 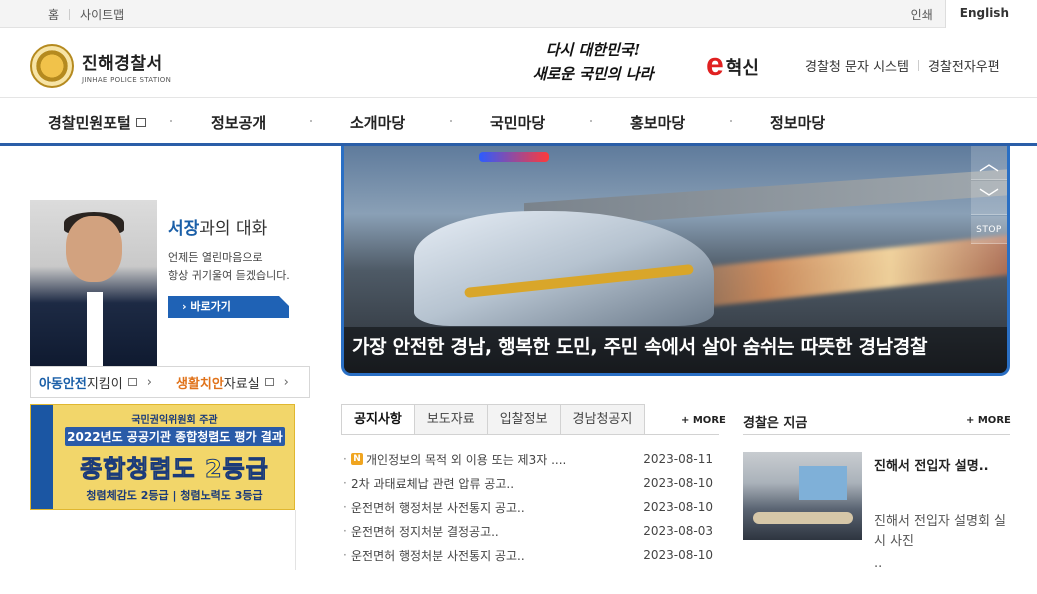 What do you see at coordinates (53, 14) in the screenshot?
I see `home-link: 홈` at bounding box center [53, 14].